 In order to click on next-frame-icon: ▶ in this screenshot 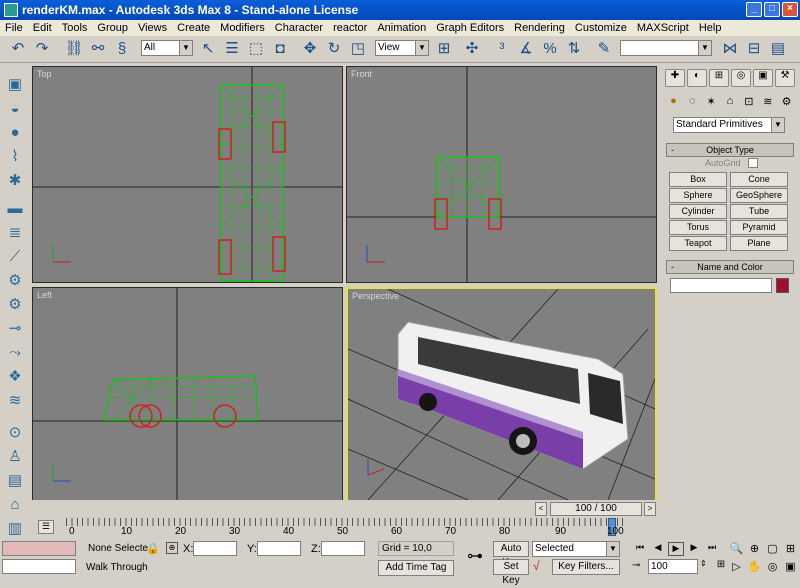, I will do `click(694, 549)`.